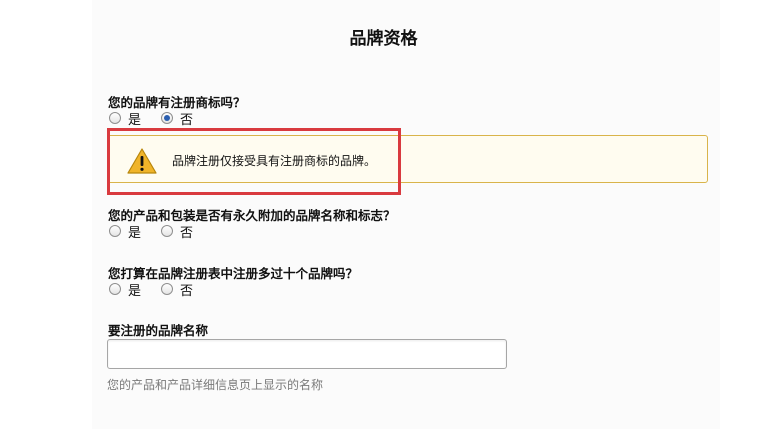  I want to click on radio-permanent-brand-yes: 是, so click(125, 231).